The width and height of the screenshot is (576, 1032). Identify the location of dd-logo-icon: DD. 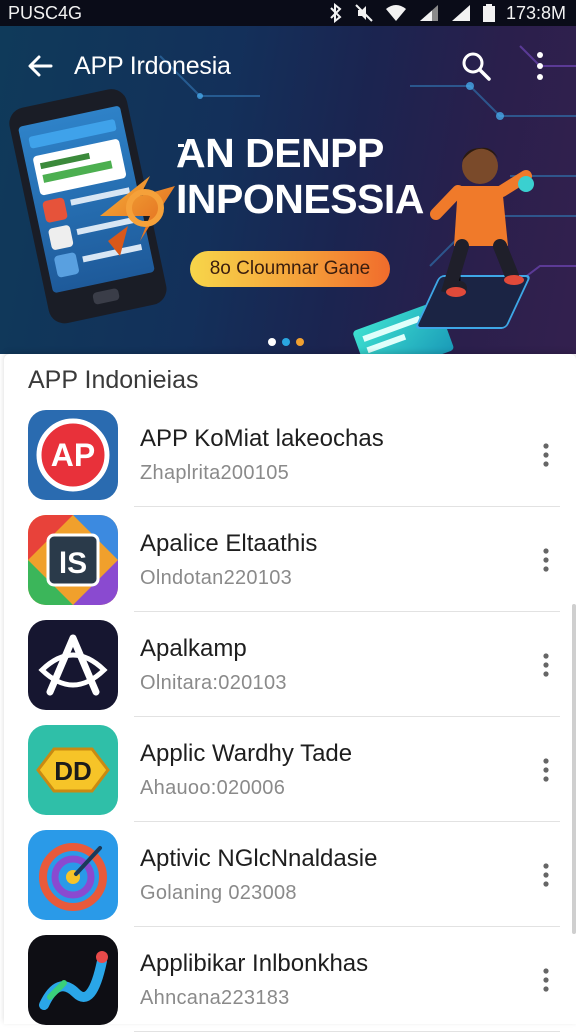
(73, 769).